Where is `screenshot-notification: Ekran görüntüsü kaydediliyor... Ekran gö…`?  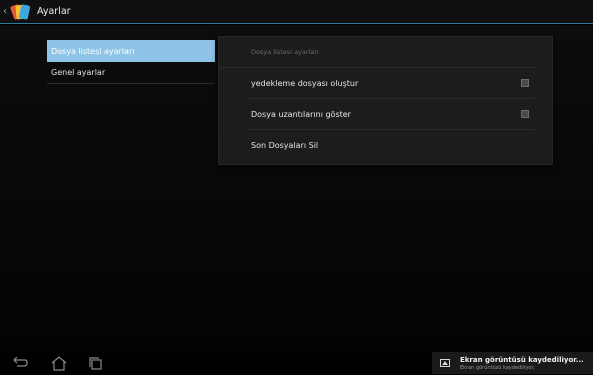 screenshot-notification: Ekran görüntüsü kaydediliyor... Ekran gö… is located at coordinates (512, 363).